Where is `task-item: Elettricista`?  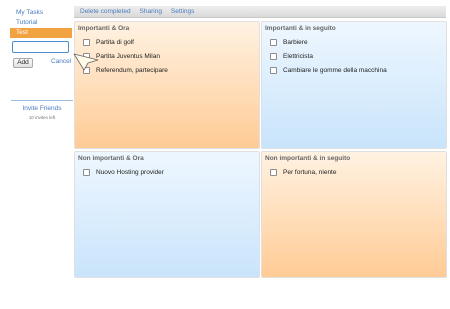 task-item: Elettricista is located at coordinates (354, 56).